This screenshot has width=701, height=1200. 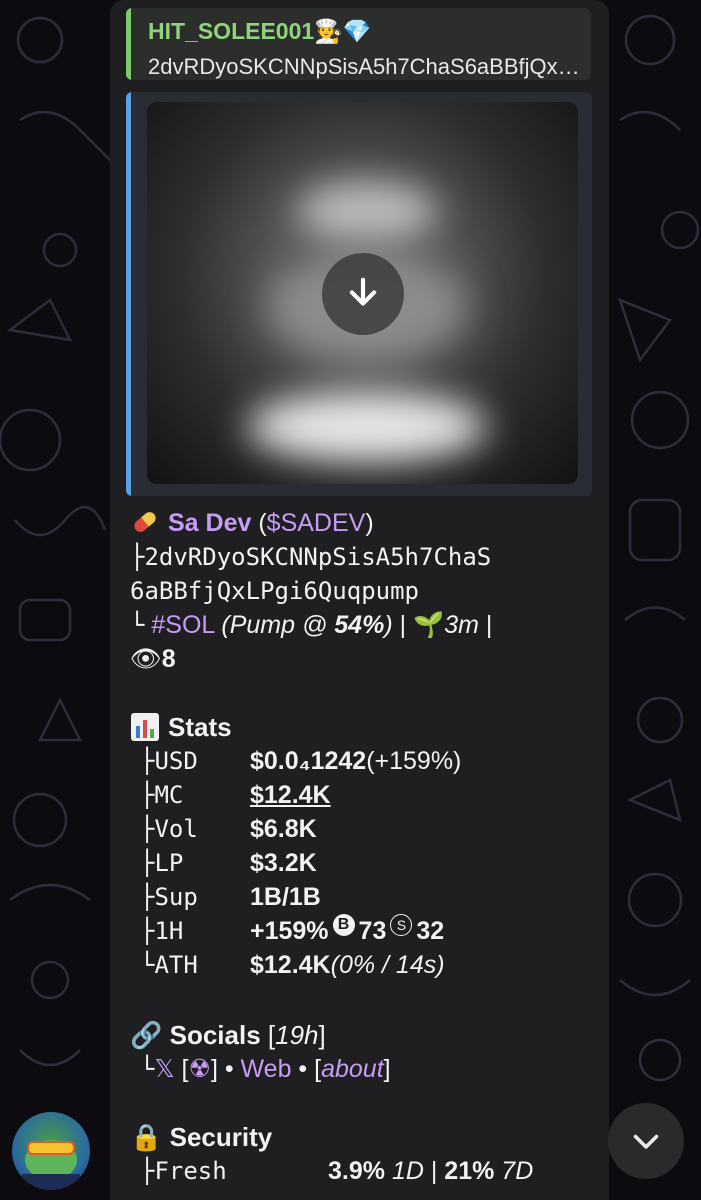 I want to click on sender-avatar, so click(x=51, y=1151).